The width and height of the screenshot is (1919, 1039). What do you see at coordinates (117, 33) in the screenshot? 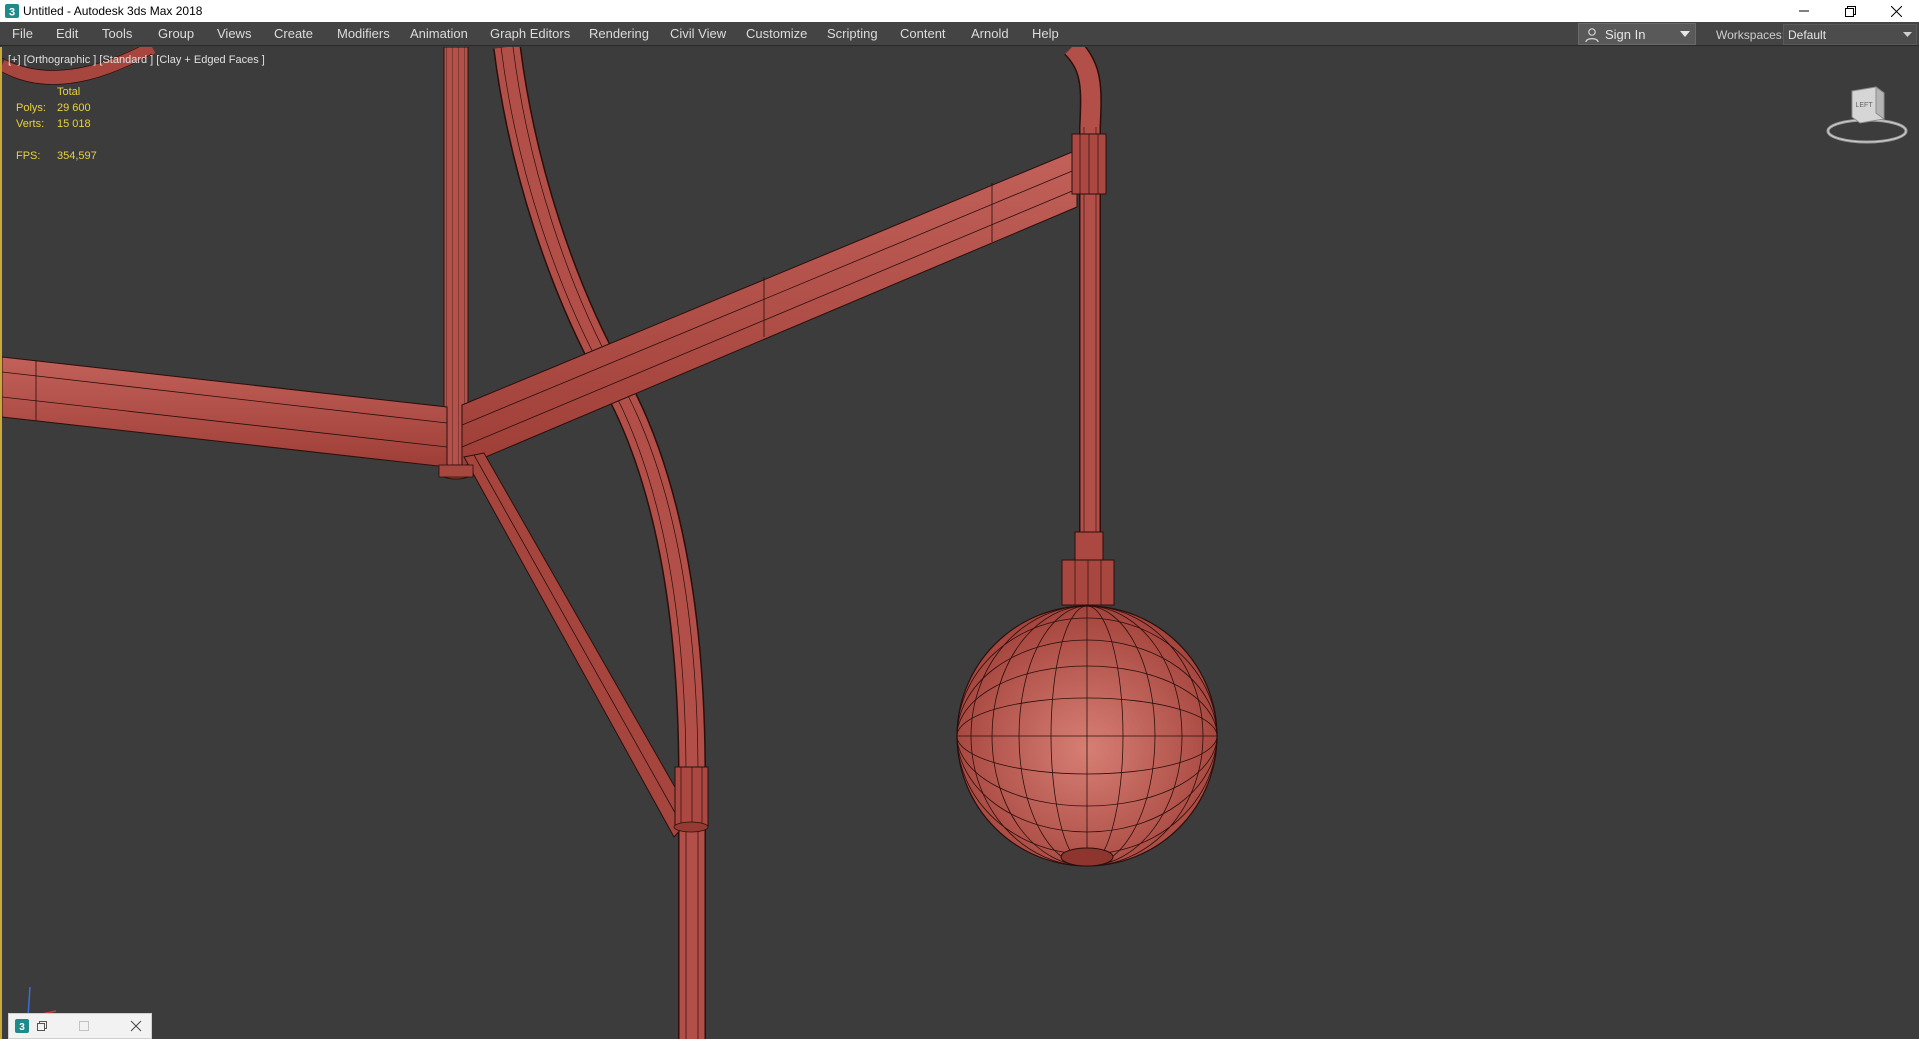
I see `menu-tools: Tools` at bounding box center [117, 33].